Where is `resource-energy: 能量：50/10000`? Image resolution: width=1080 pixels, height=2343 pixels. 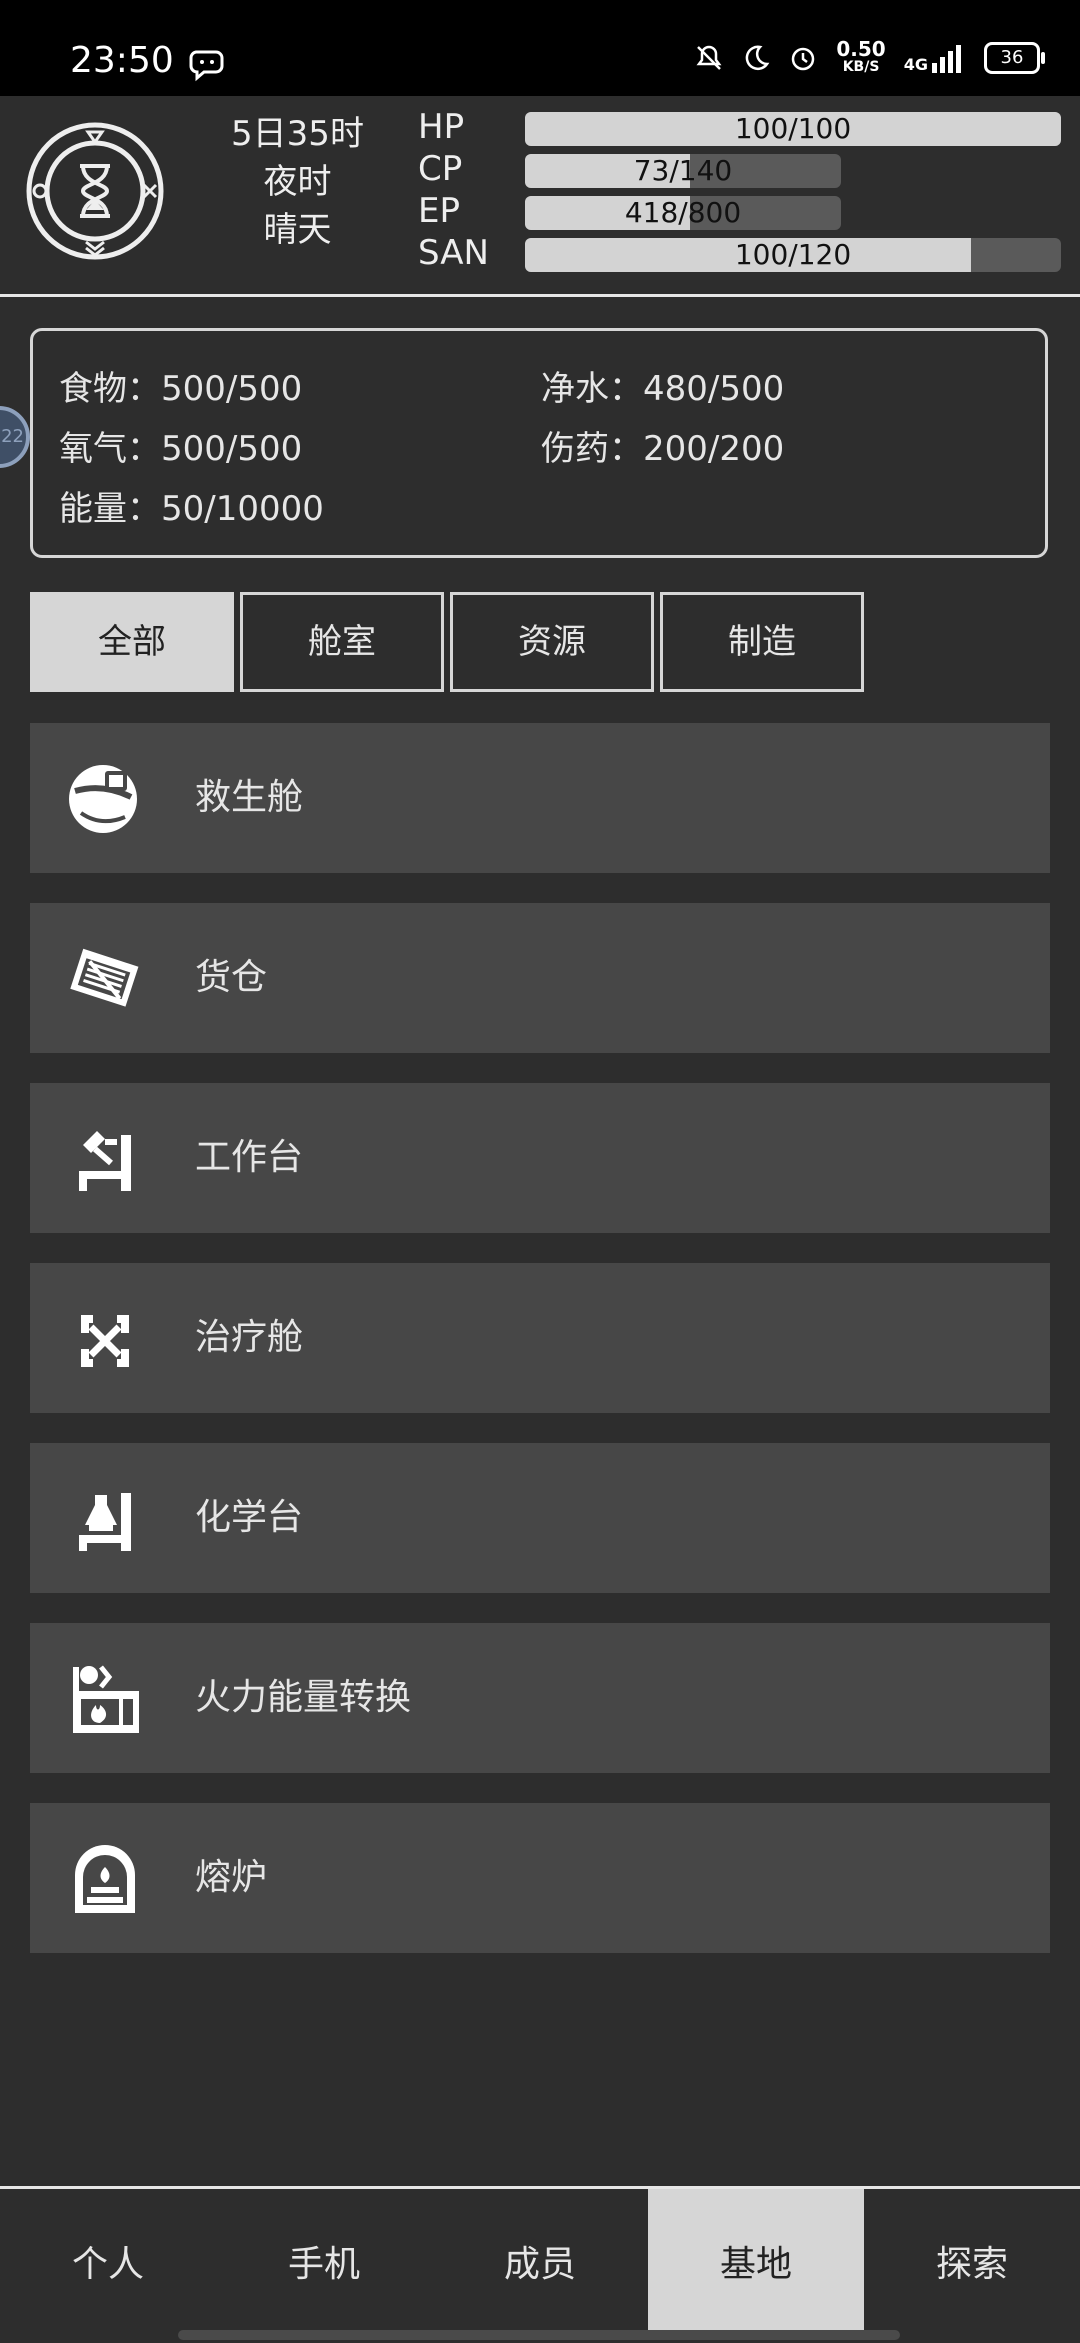 resource-energy: 能量：50/10000 is located at coordinates (191, 509).